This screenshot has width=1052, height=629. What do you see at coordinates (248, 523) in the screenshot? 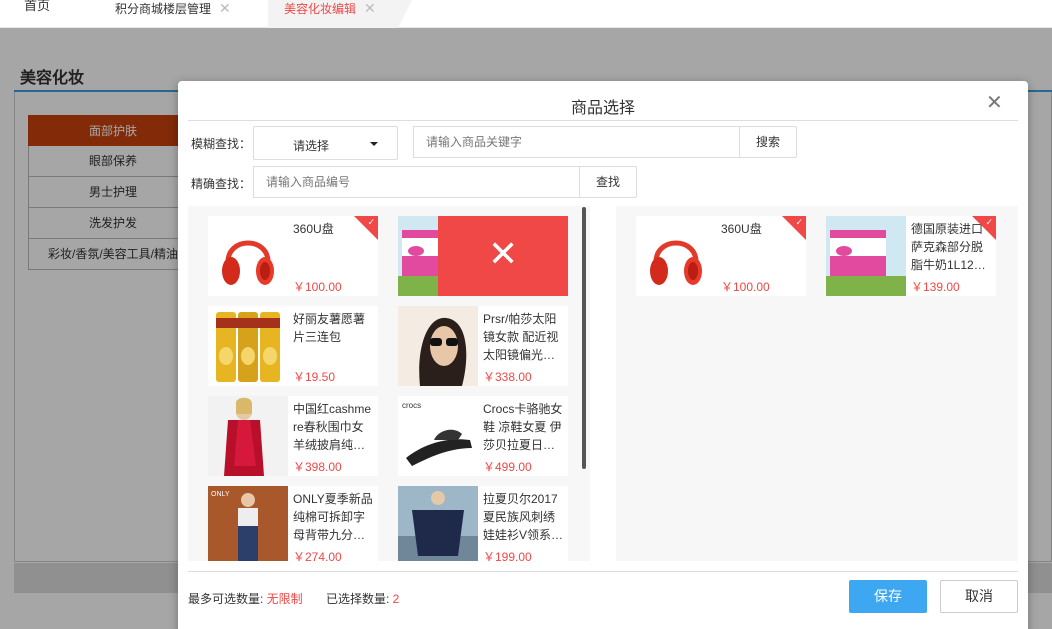
I see `overalls-image: ONLY` at bounding box center [248, 523].